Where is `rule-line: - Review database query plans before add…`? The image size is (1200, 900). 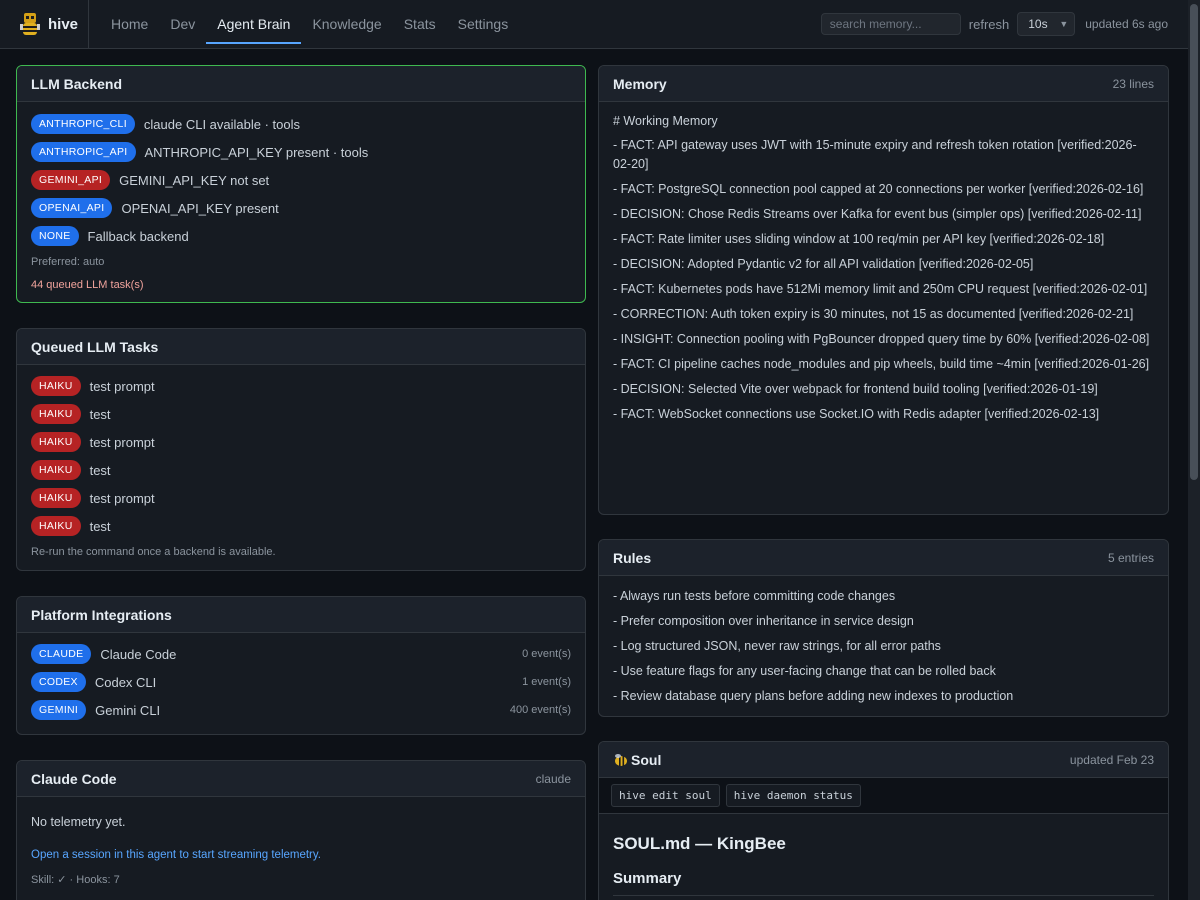
rule-line: - Review database query plans before add… is located at coordinates (813, 696).